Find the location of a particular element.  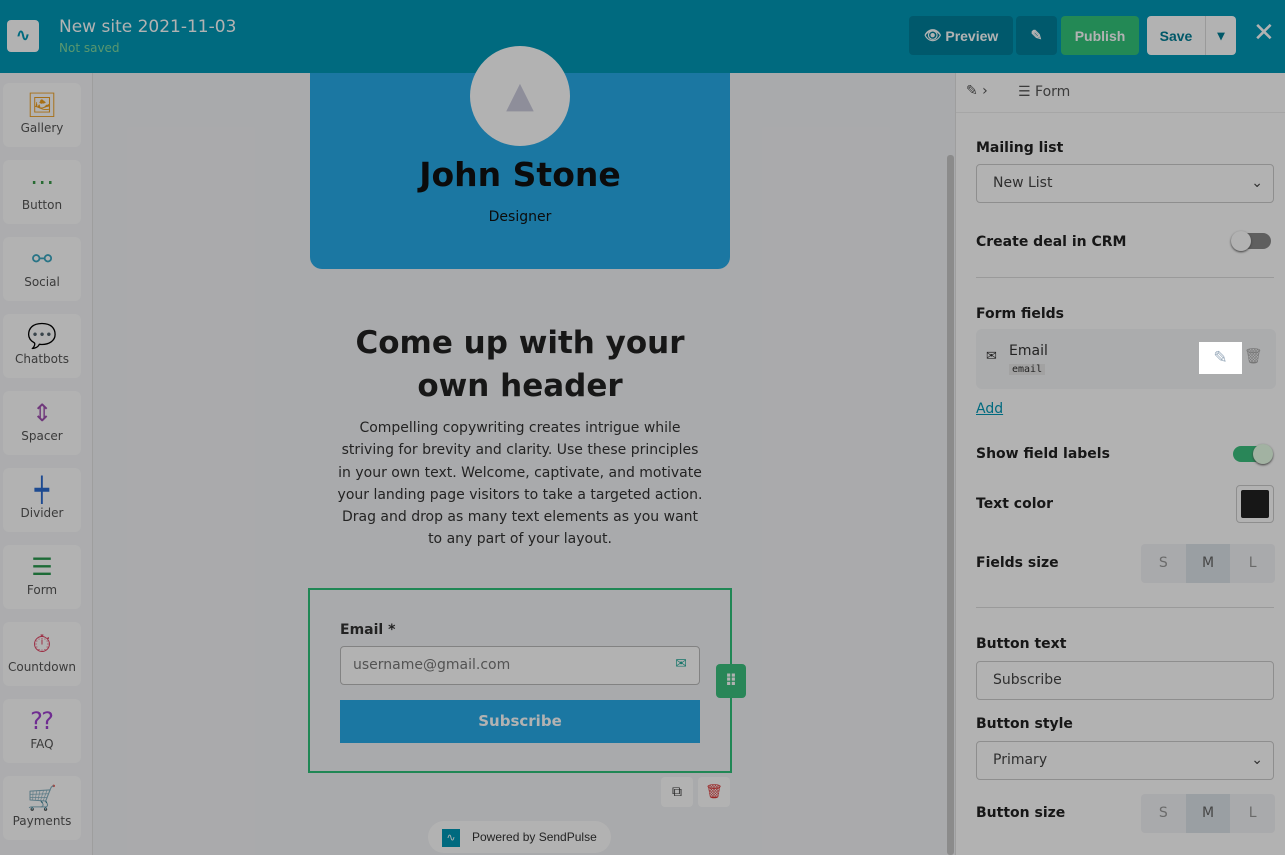

edit-field-pencil-icon: ✎ is located at coordinates (1220, 358).